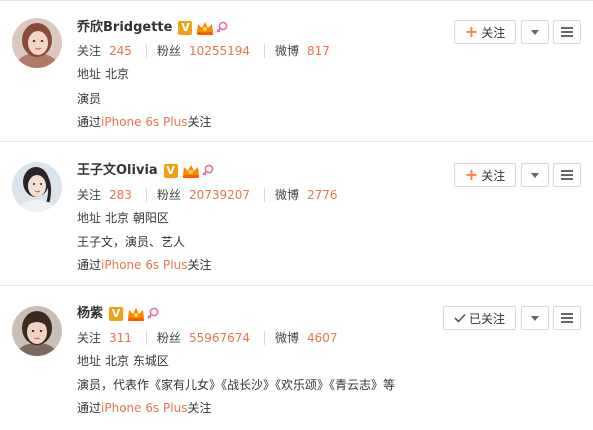 The width and height of the screenshot is (593, 430). I want to click on user-bio: 演员, so click(89, 99).